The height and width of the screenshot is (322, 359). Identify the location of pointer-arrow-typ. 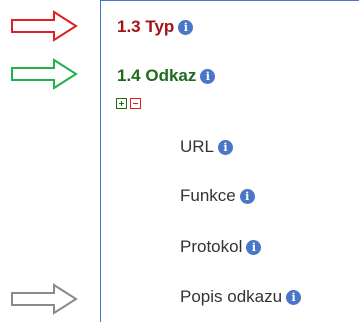
(44, 26).